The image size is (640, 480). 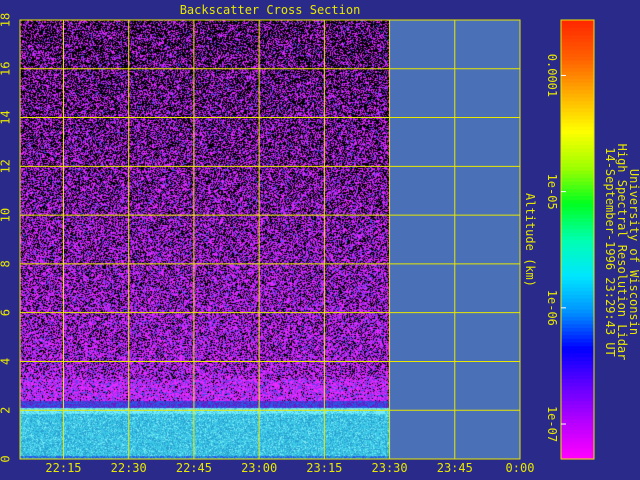 I want to click on y-tick-label-9: 18, so click(x=6, y=20).